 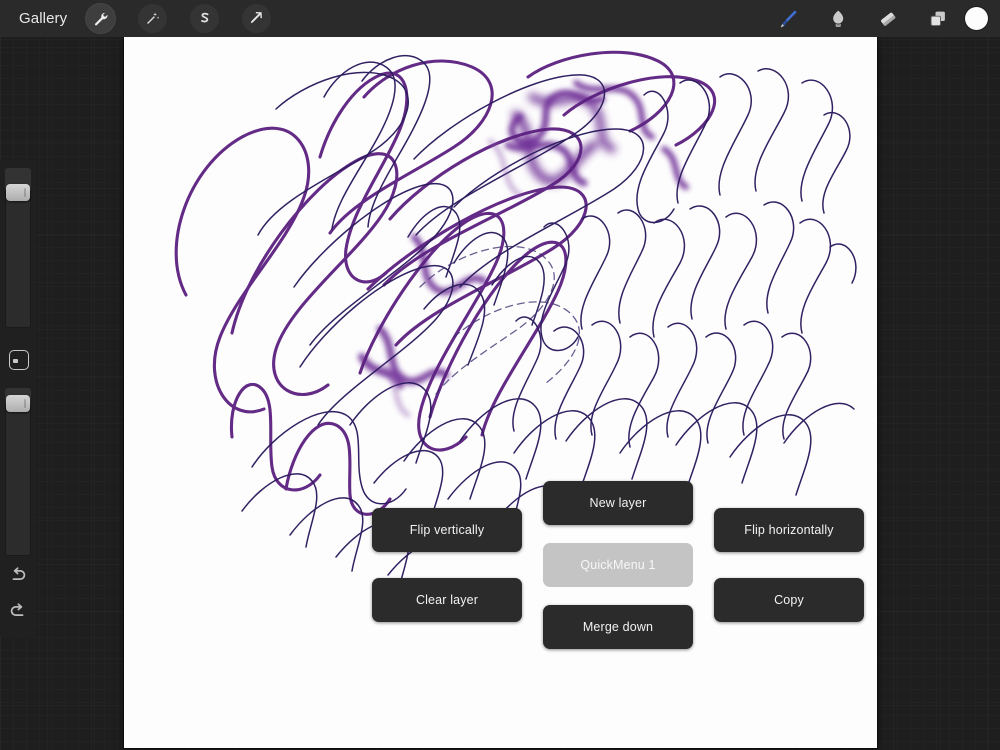 I want to click on eraser-glyph, so click(x=888, y=19).